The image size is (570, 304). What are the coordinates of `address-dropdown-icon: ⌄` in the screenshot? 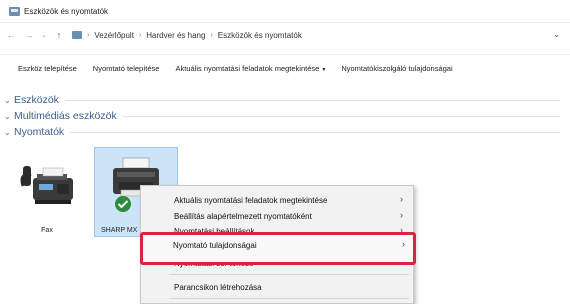 It's located at (556, 34).